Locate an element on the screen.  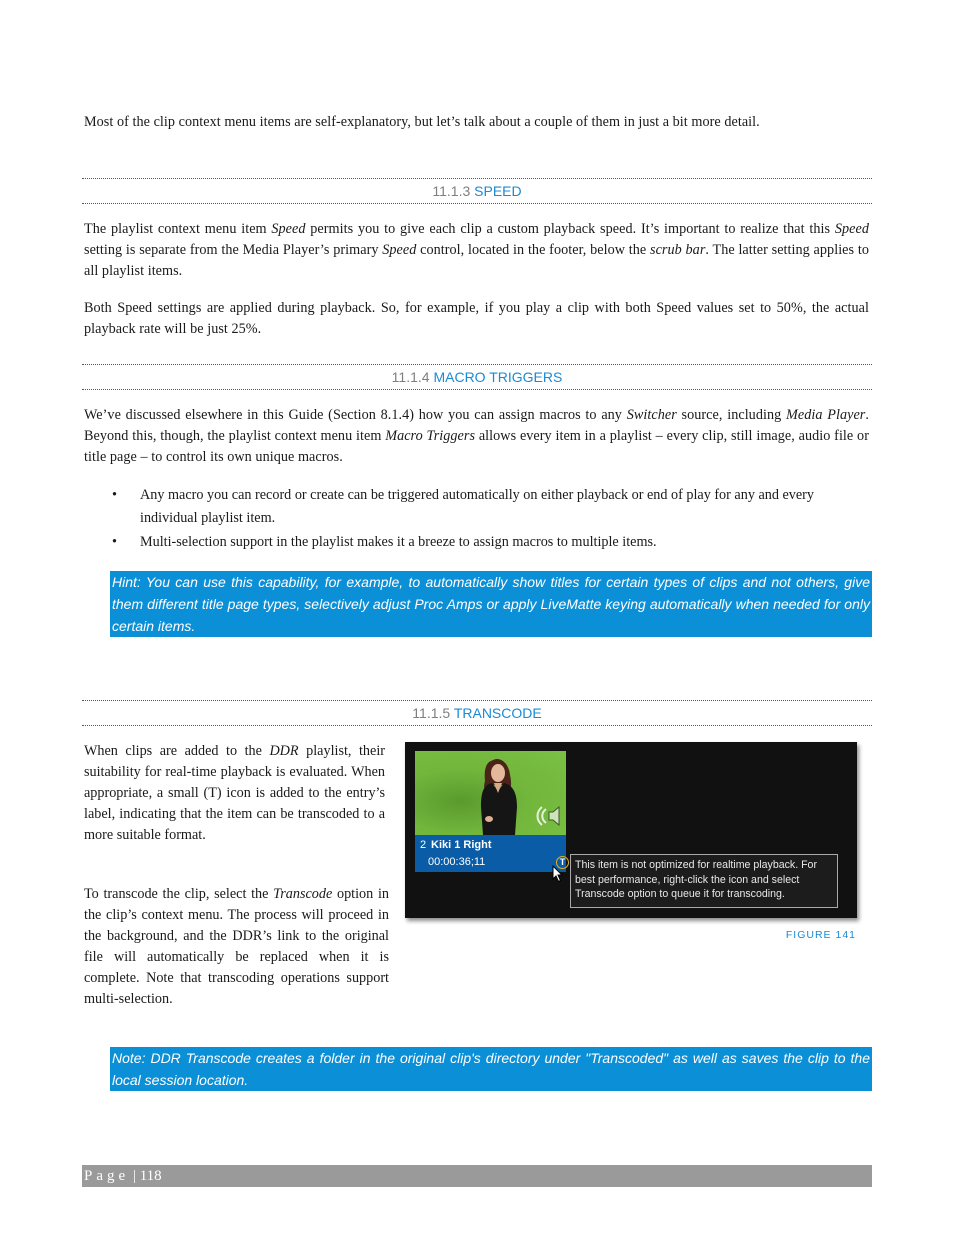
clip-thumbnail is located at coordinates (490, 793).